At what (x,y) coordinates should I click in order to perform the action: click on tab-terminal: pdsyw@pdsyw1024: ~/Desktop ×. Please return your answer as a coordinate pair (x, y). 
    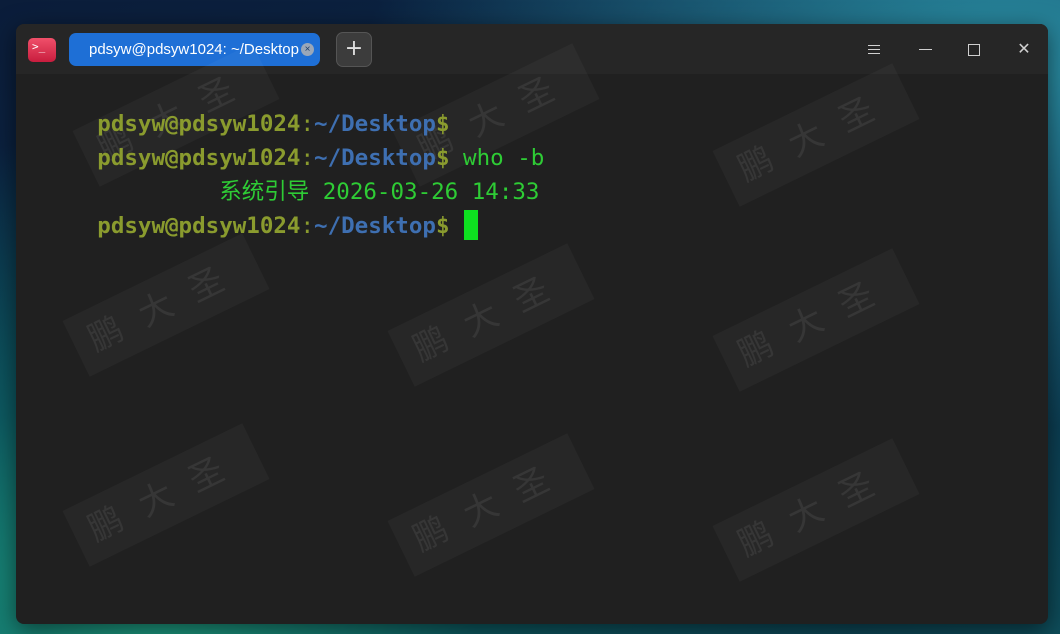
    Looking at the image, I should click on (194, 49).